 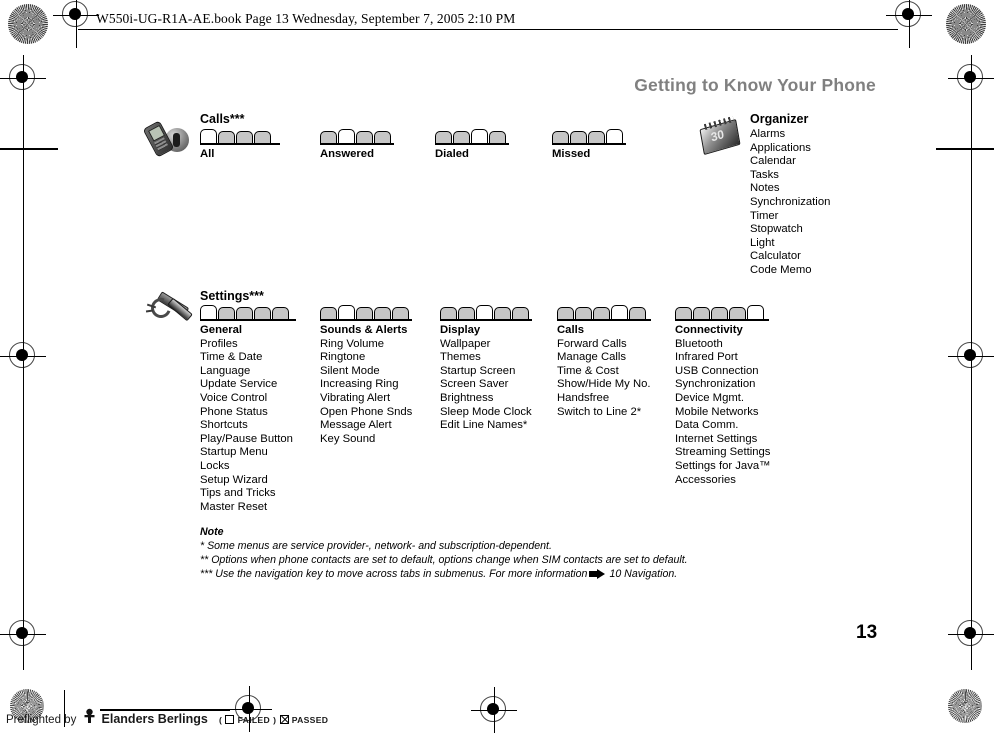 What do you see at coordinates (737, 358) in the screenshot?
I see `list-item: Infrared Port` at bounding box center [737, 358].